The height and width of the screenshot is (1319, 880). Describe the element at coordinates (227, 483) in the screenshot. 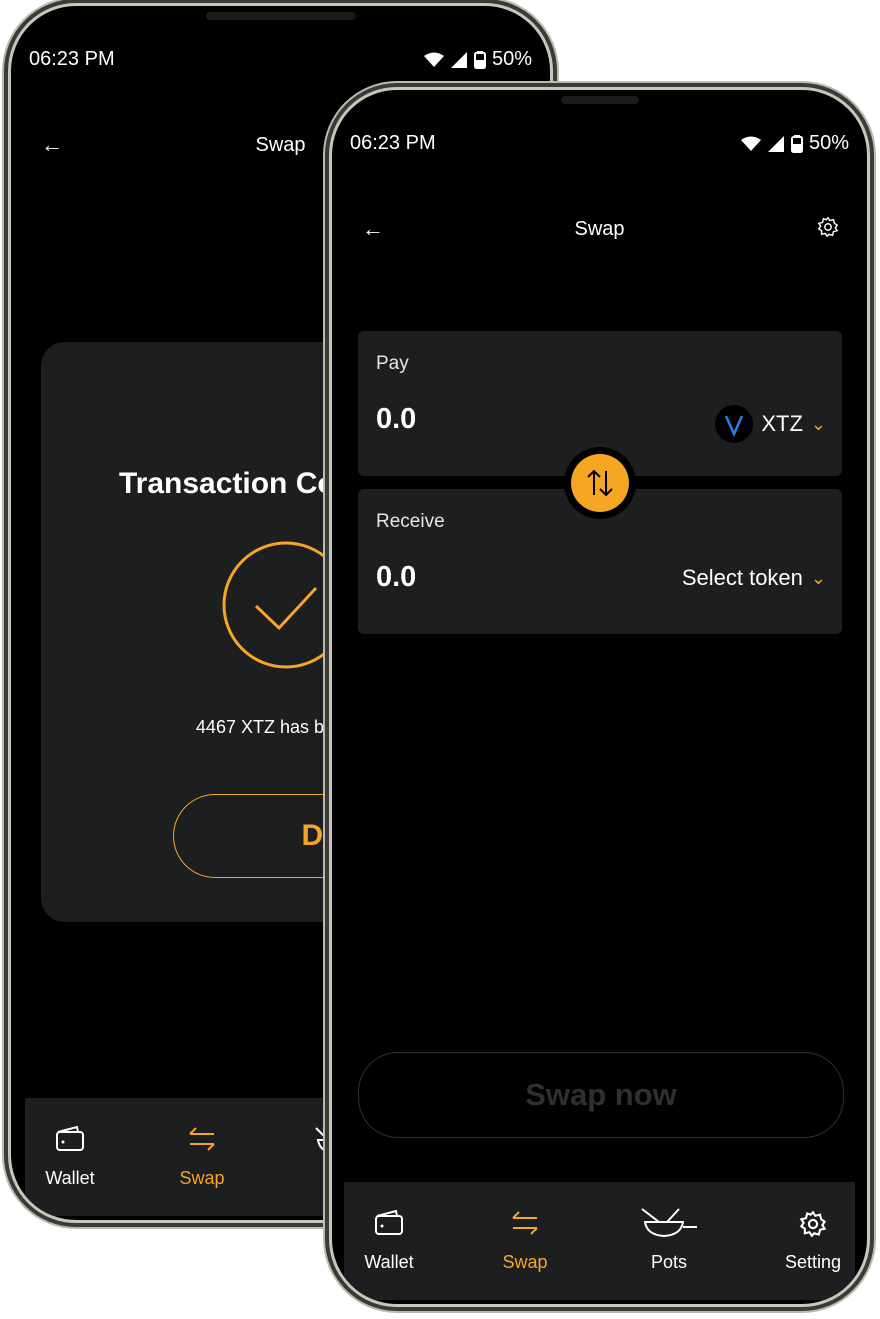

I see `dialog-title: Transaction Co` at that location.